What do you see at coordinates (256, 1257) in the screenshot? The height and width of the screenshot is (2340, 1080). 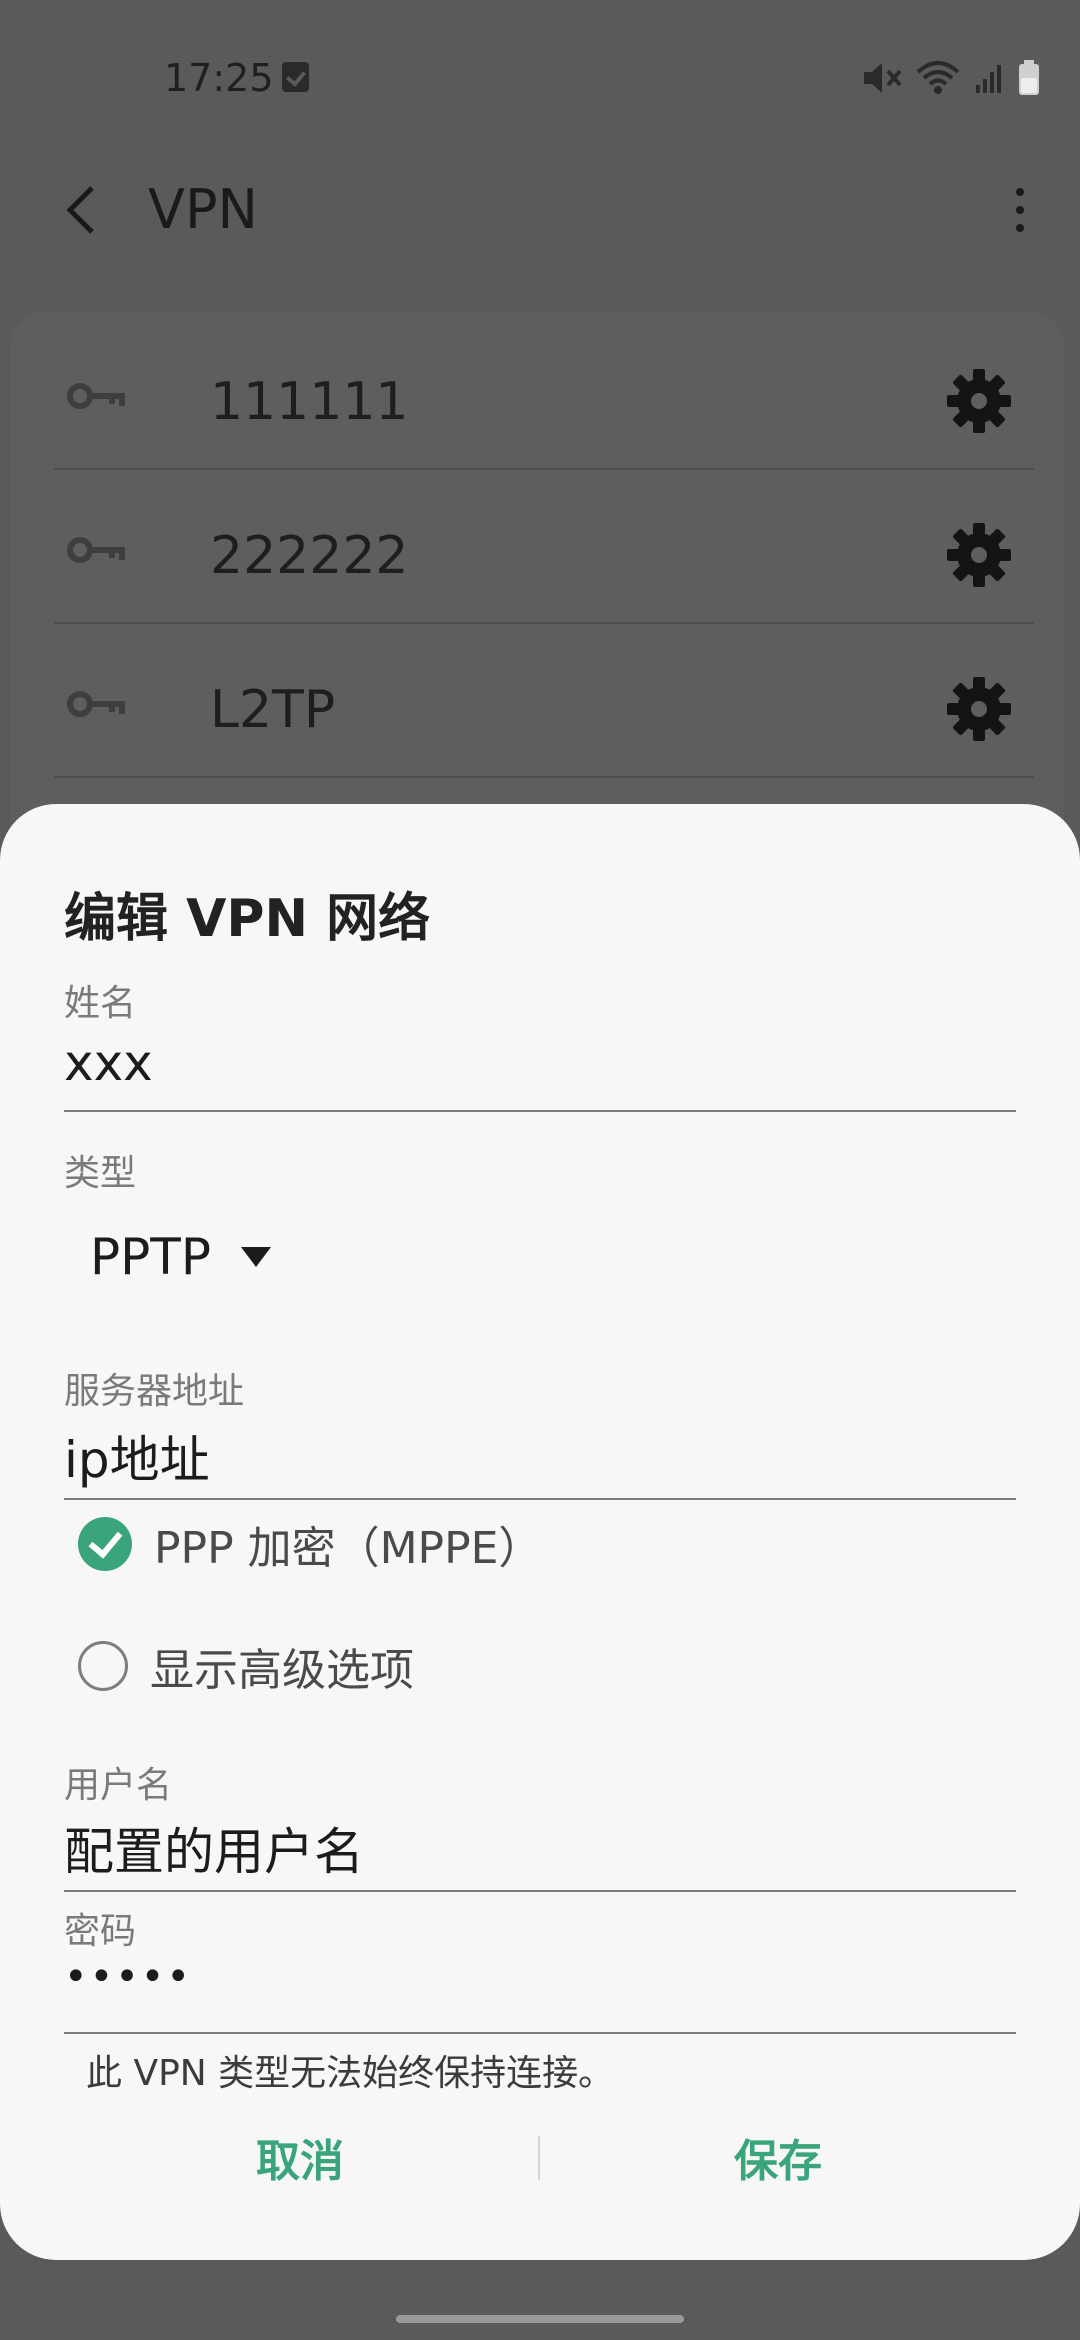 I see `dropdown-arrow-icon` at bounding box center [256, 1257].